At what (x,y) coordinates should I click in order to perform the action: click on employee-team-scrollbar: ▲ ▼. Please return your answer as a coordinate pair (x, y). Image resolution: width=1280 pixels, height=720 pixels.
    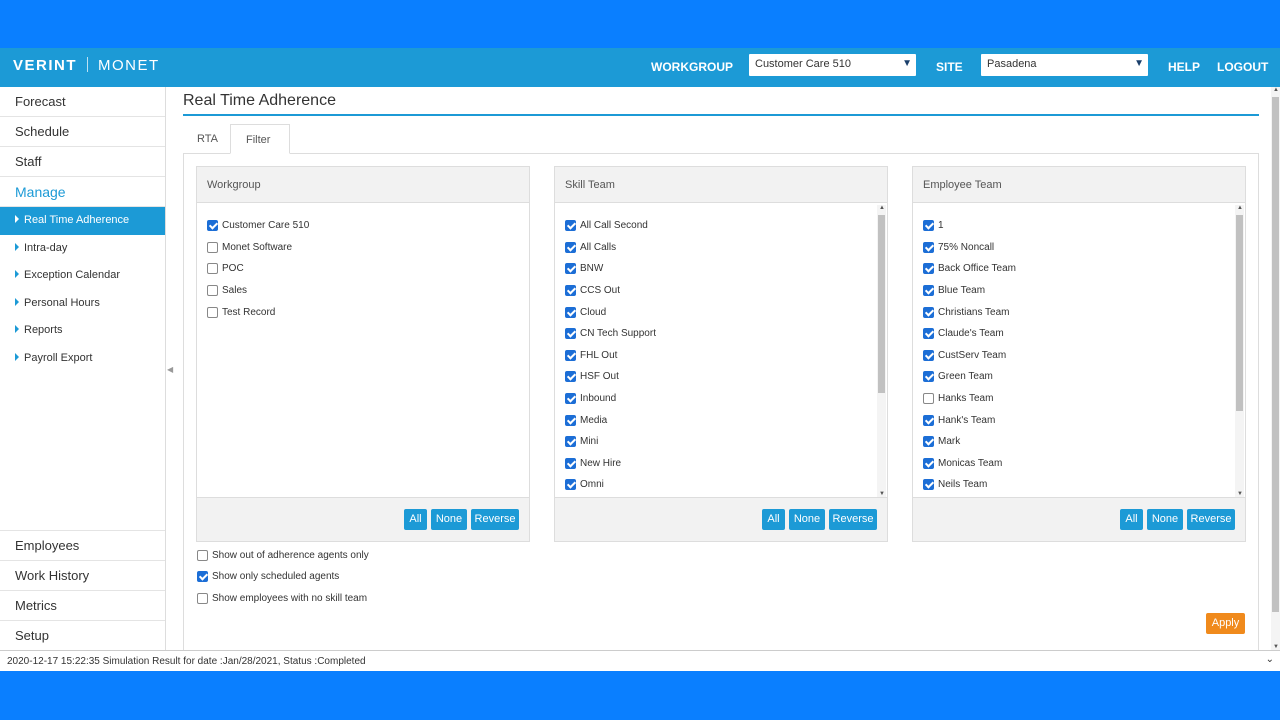
    Looking at the image, I should click on (1239, 351).